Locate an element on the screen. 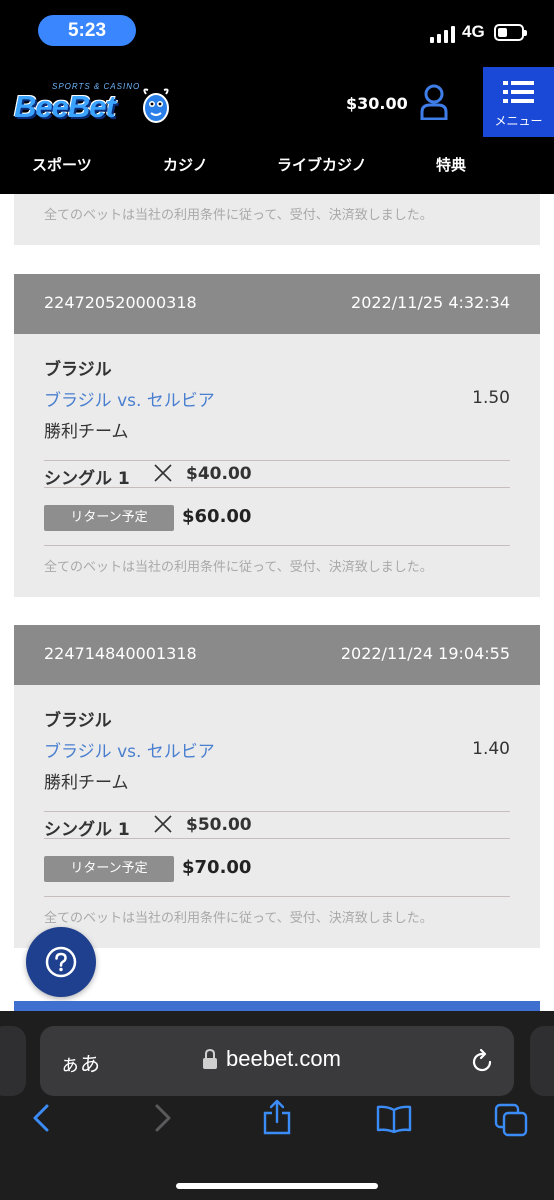 This screenshot has width=554, height=1200. bet-odds: 1.40 is located at coordinates (491, 749).